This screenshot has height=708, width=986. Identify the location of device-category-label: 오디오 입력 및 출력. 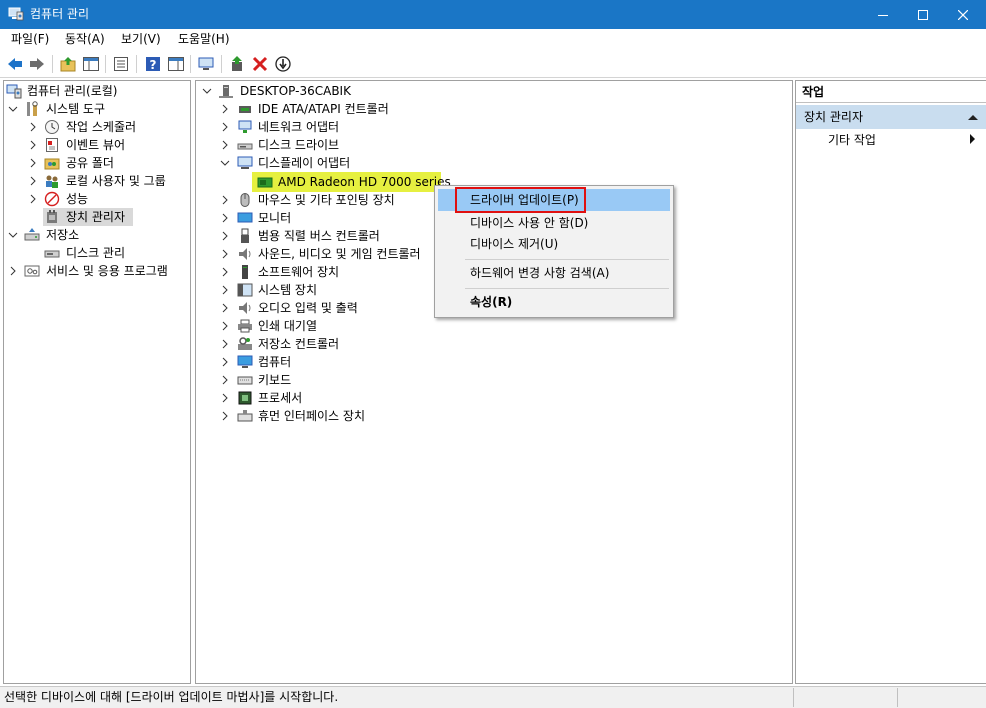
(308, 308).